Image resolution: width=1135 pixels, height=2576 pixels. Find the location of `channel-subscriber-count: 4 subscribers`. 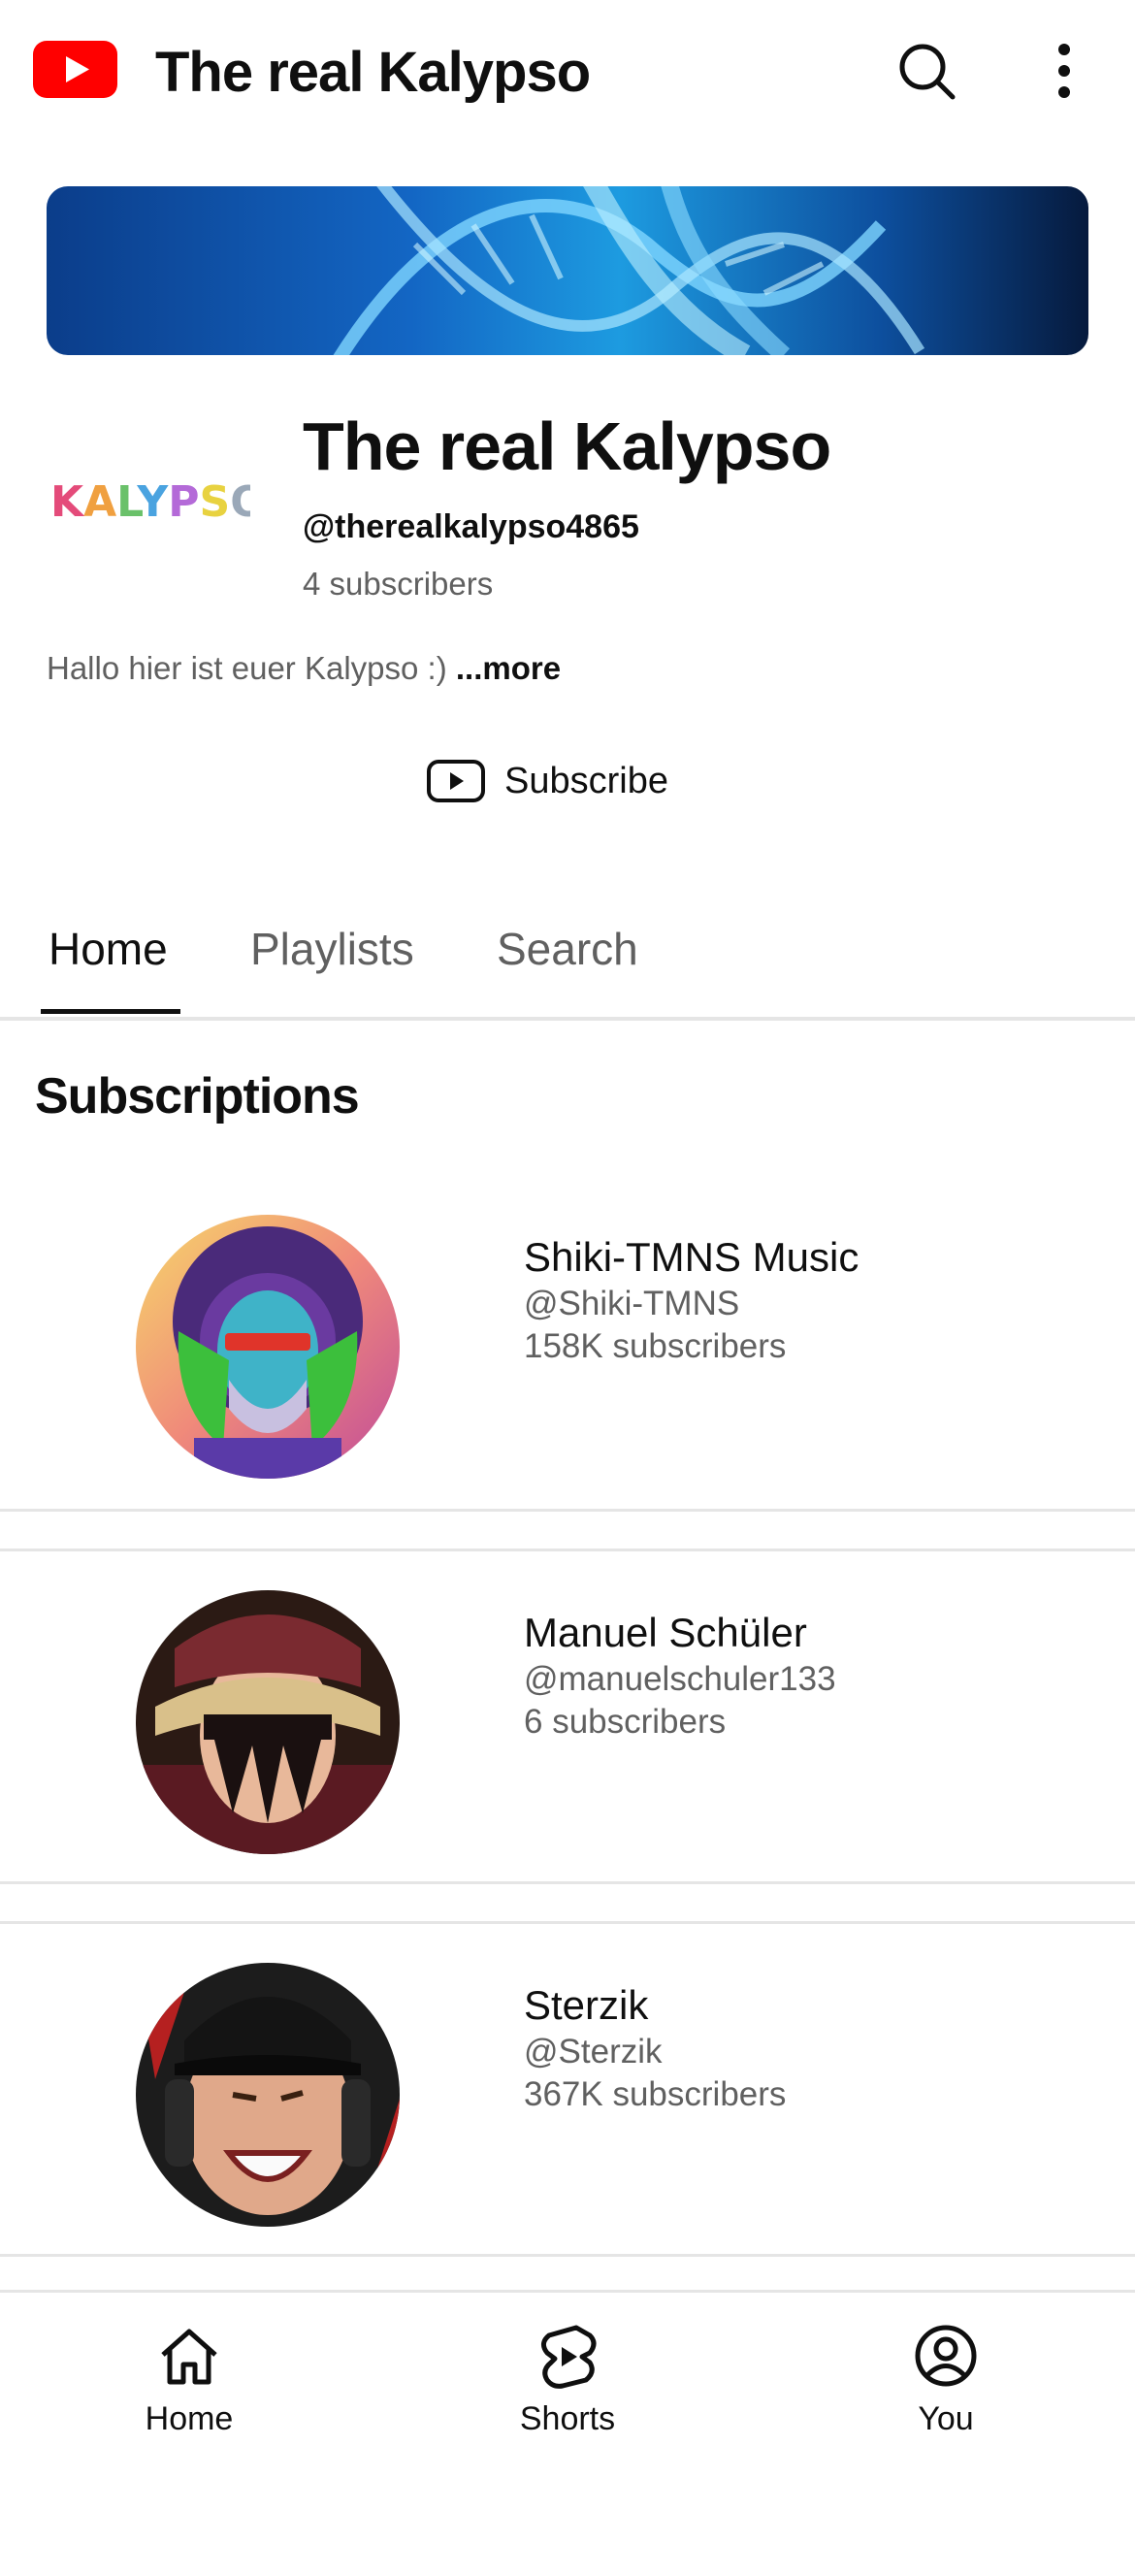

channel-subscriber-count: 4 subscribers is located at coordinates (398, 584).